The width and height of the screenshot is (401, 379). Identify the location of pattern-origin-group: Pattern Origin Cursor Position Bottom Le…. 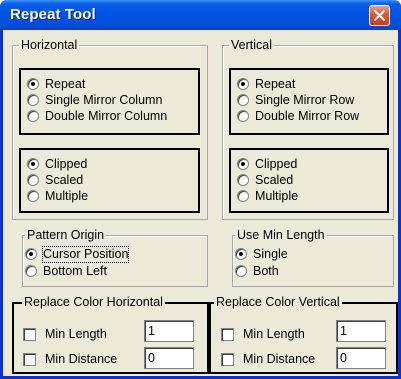
(115, 257).